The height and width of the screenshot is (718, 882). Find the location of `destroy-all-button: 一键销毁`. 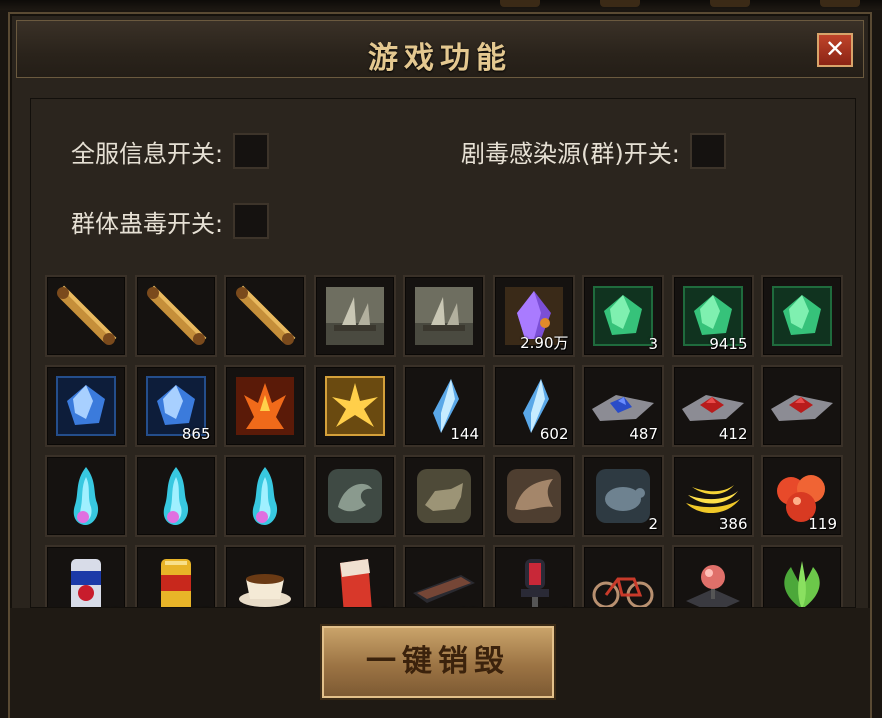

destroy-all-button: 一键销毁 is located at coordinates (438, 662).